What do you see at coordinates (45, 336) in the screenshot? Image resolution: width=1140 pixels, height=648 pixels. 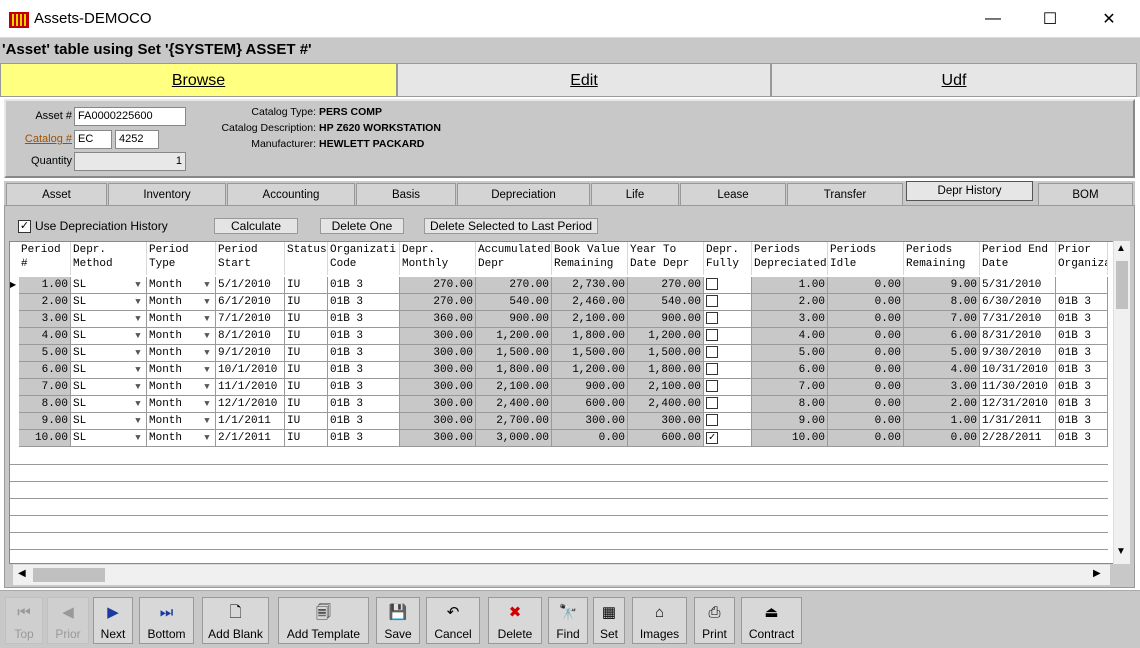 I see `cell-period-num: 4.00` at bounding box center [45, 336].